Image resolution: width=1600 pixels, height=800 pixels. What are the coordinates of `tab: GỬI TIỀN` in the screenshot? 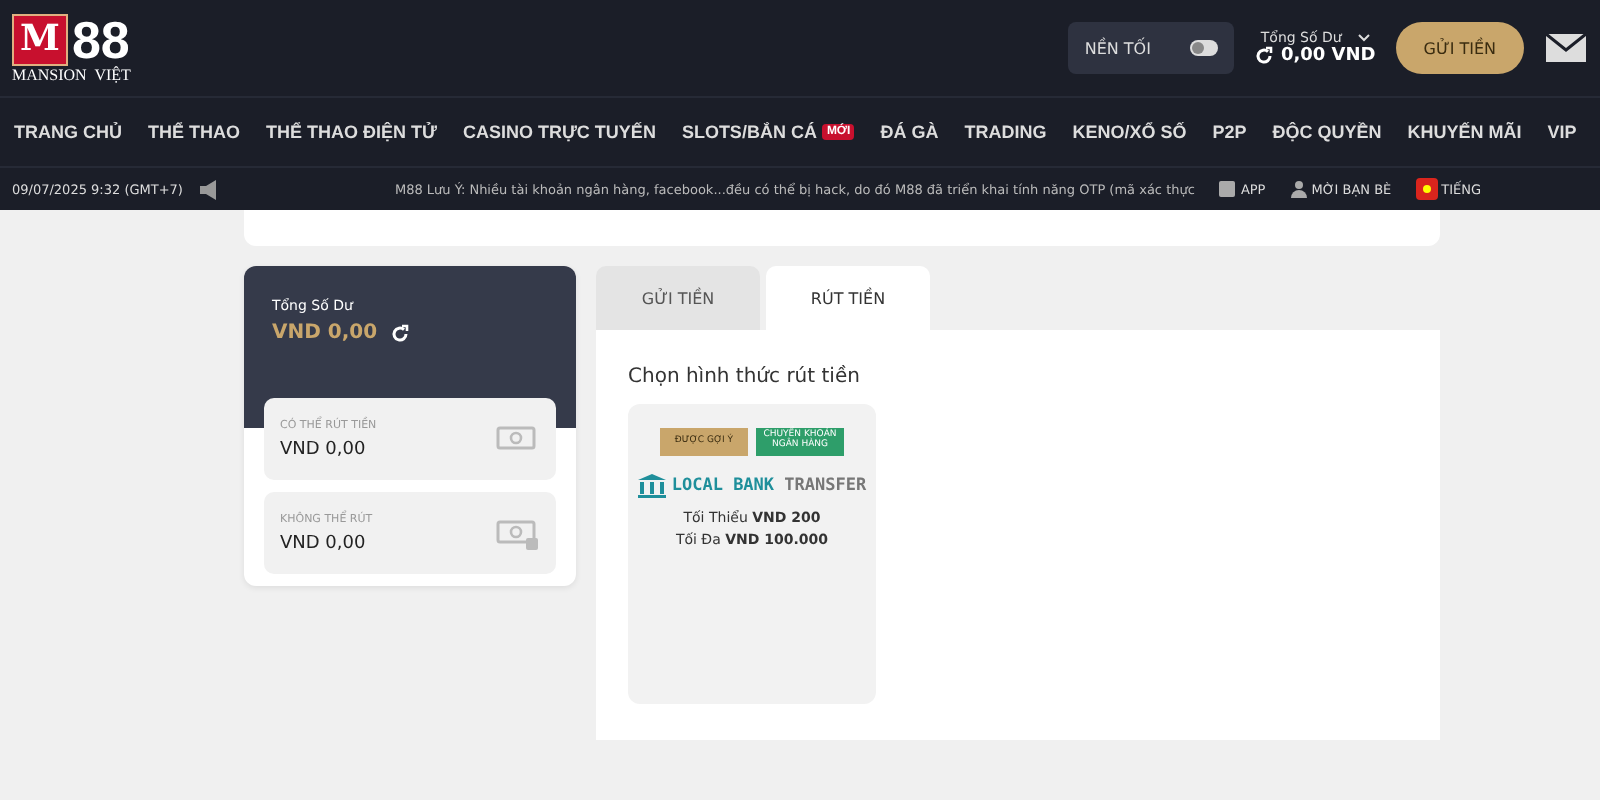 It's located at (678, 298).